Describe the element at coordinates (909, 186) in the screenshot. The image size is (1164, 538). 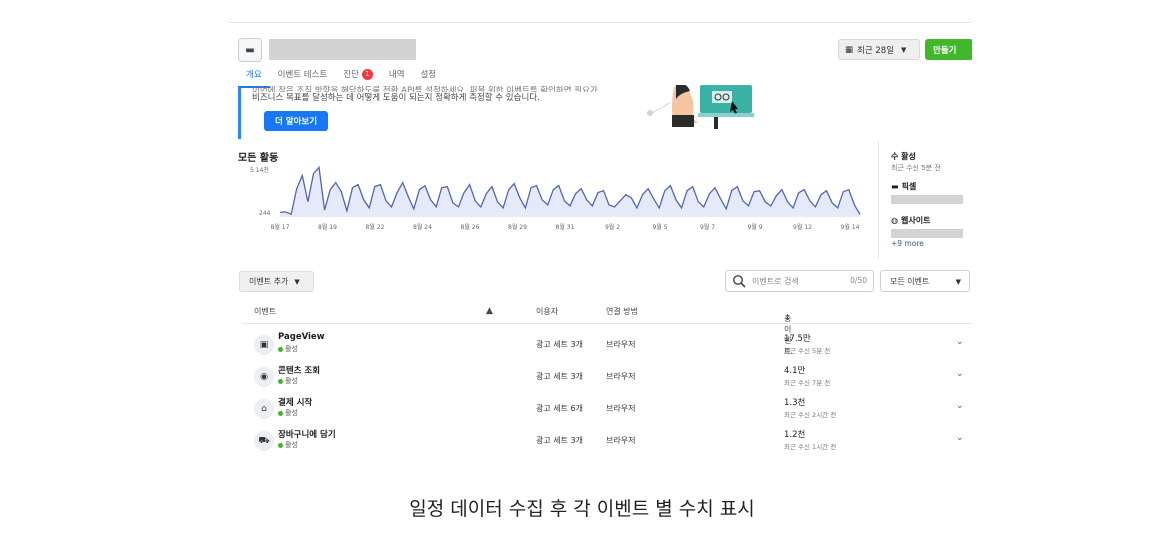
I see `pixel-label: 픽셀` at that location.